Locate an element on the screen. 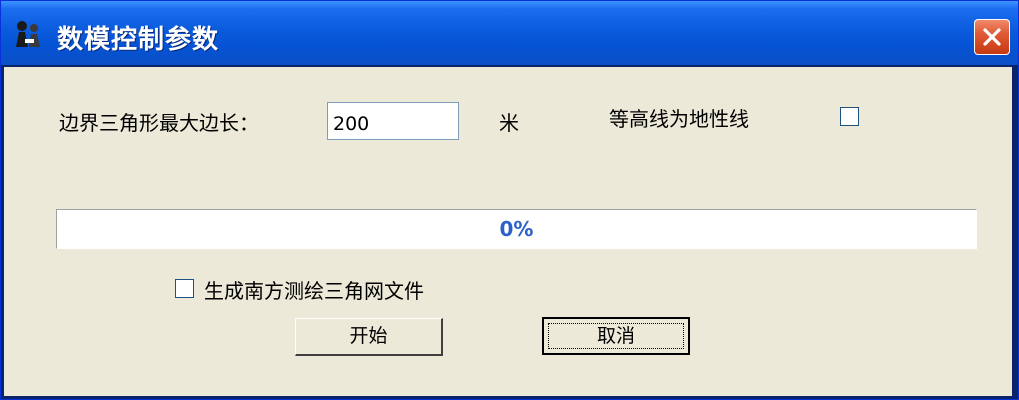 Image resolution: width=1019 pixels, height=400 pixels. start-button: 开始 is located at coordinates (369, 337).